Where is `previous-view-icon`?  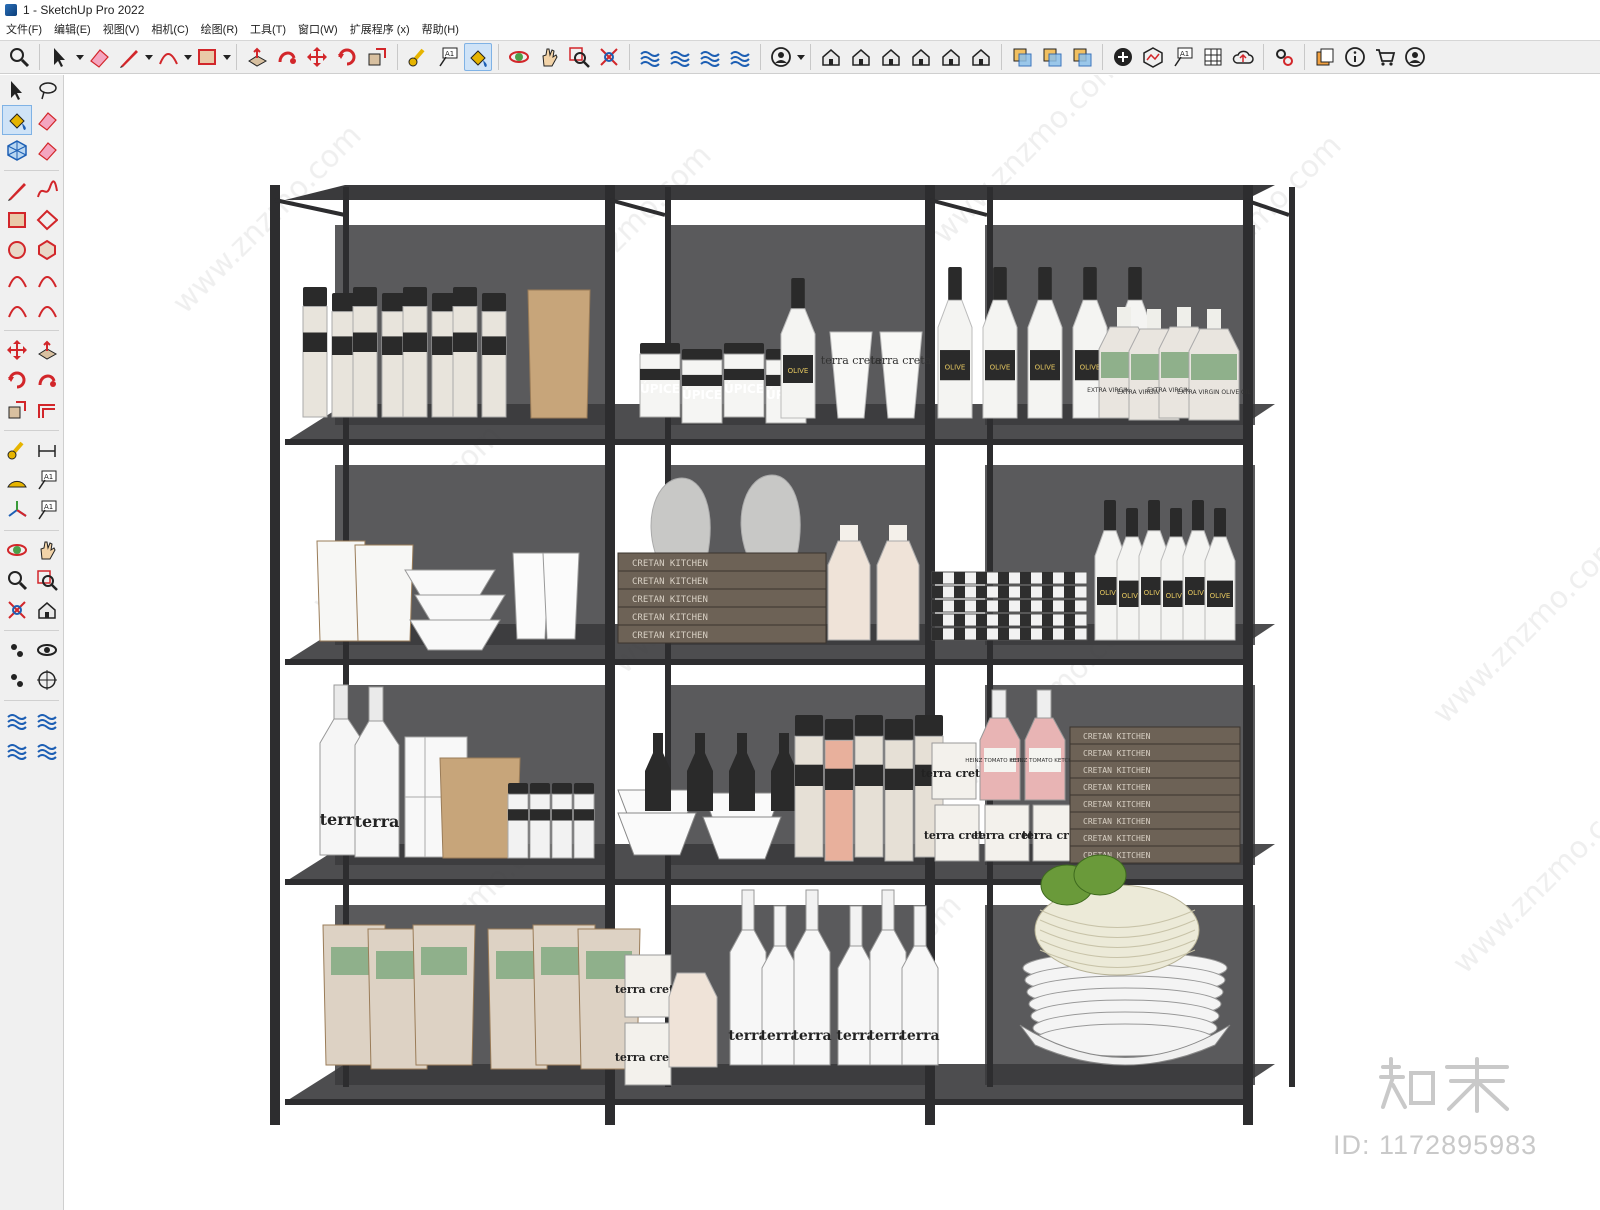 previous-view-icon is located at coordinates (47, 610).